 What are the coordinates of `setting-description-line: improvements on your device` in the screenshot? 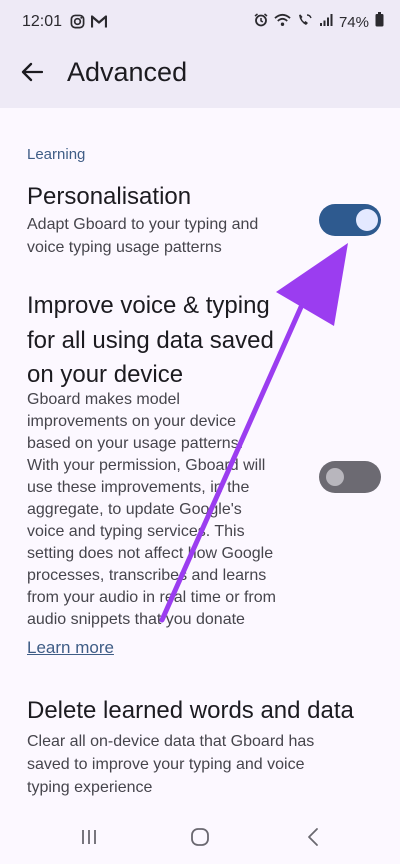 It's located at (131, 421).